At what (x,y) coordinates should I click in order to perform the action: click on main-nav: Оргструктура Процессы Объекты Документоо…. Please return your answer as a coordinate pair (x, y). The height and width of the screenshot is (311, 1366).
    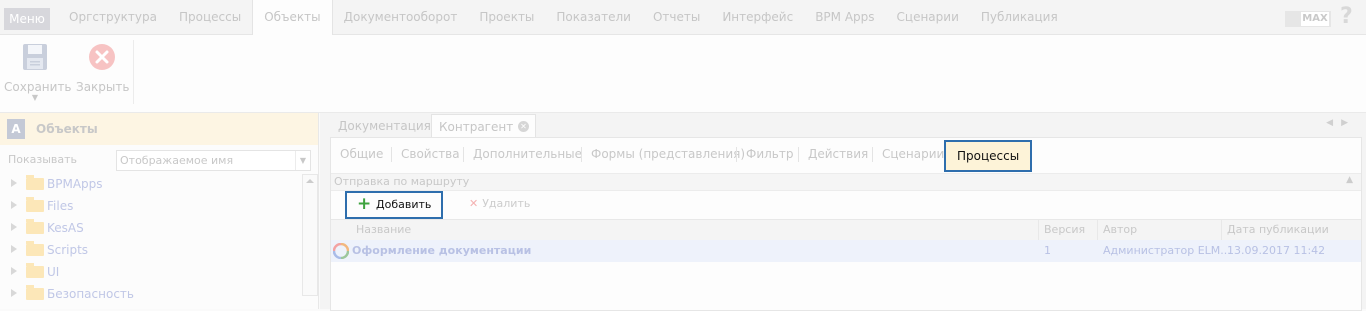
    Looking at the image, I should click on (563, 17).